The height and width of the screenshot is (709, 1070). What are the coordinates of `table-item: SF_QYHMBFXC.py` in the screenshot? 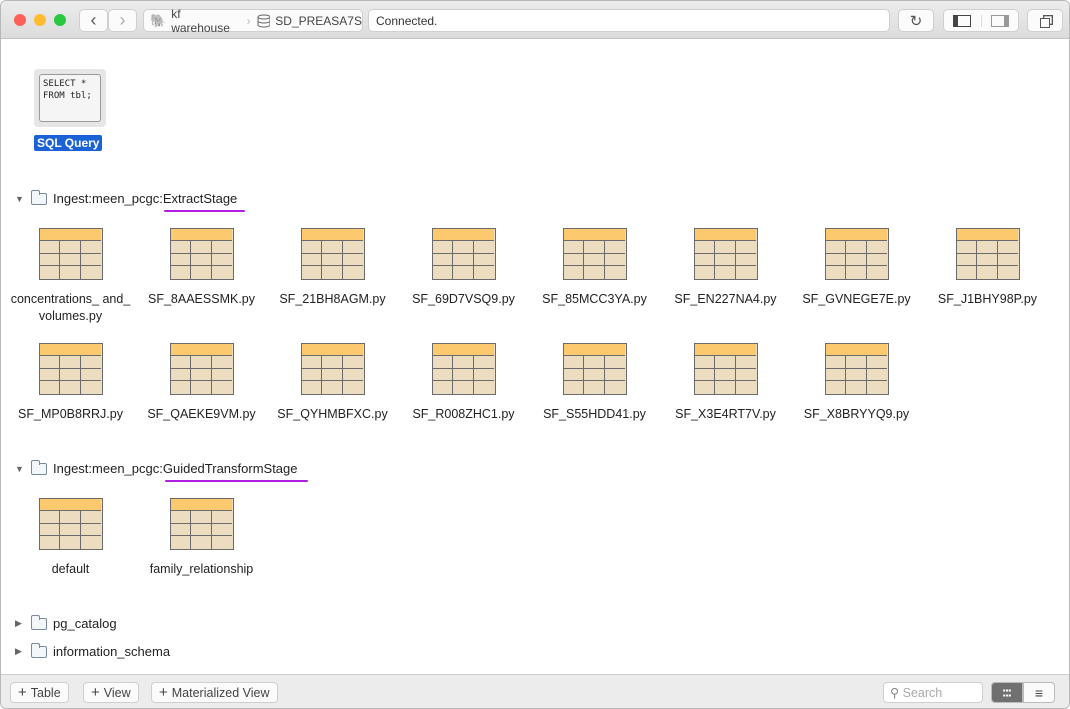 It's located at (332, 400).